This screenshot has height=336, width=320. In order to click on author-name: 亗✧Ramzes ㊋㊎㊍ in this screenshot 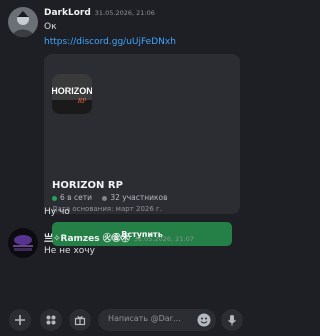, I will do `click(87, 239)`.